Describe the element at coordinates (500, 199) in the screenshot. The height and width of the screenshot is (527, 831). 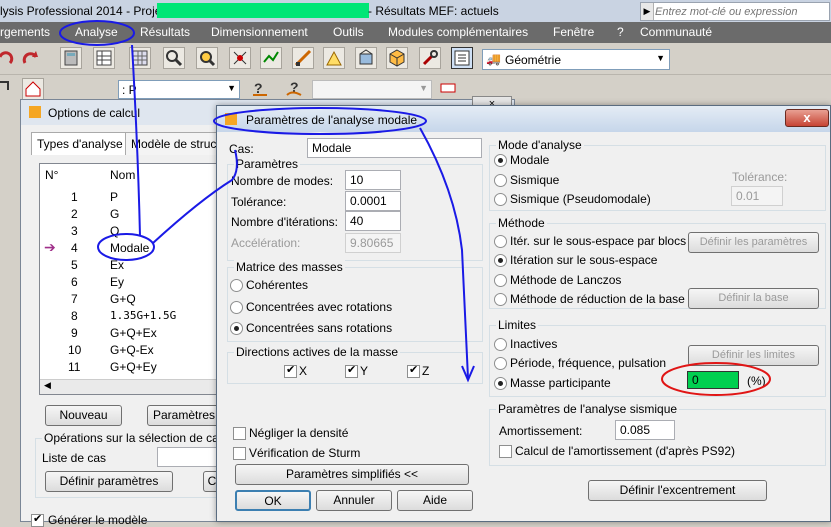
I see `mode-pseudomodal-radio` at that location.